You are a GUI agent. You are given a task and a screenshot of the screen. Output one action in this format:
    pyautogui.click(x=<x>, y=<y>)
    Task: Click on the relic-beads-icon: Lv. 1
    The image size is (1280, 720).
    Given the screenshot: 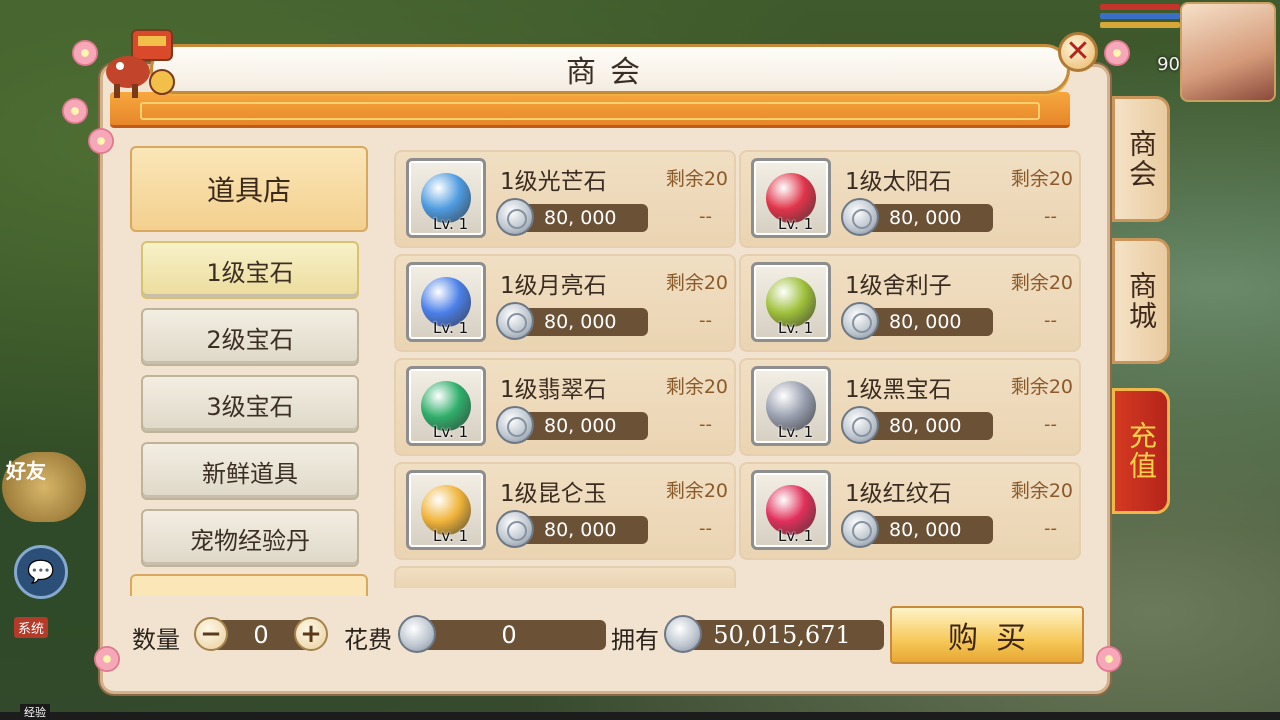 What is the action you would take?
    pyautogui.click(x=791, y=302)
    